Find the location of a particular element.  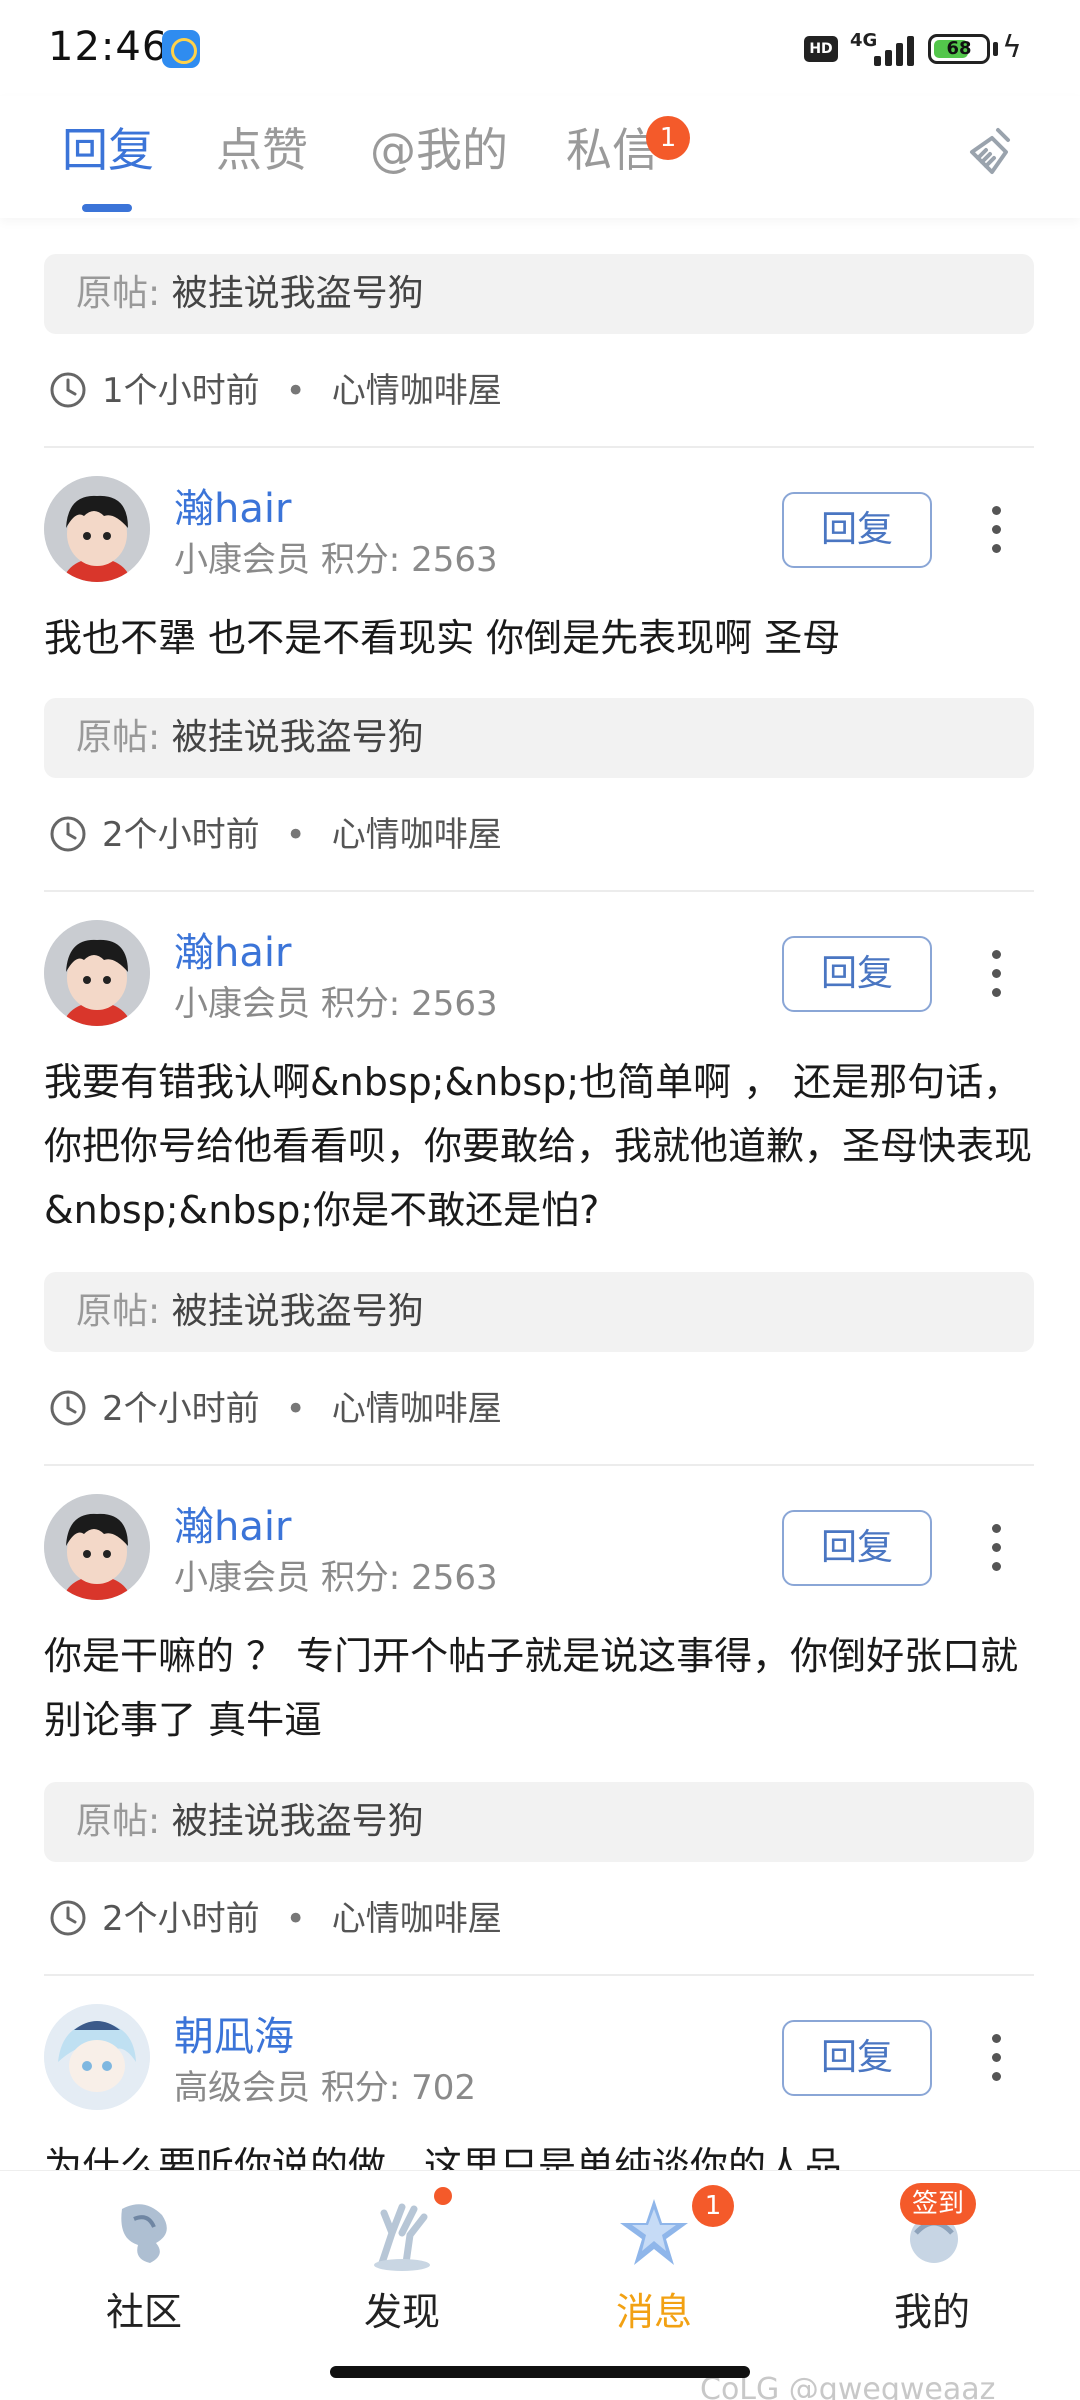

battery-icon: 68 is located at coordinates (959, 49).